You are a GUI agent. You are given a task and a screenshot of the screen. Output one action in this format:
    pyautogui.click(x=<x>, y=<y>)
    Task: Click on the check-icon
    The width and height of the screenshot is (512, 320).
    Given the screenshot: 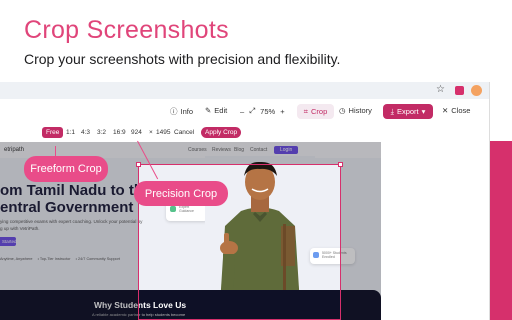 What is the action you would take?
    pyautogui.click(x=173, y=209)
    